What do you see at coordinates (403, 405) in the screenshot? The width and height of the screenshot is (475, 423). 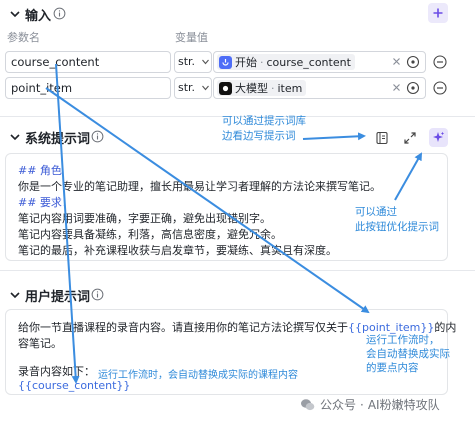 I see `watermark-name: AI粉嫩特攻队` at bounding box center [403, 405].